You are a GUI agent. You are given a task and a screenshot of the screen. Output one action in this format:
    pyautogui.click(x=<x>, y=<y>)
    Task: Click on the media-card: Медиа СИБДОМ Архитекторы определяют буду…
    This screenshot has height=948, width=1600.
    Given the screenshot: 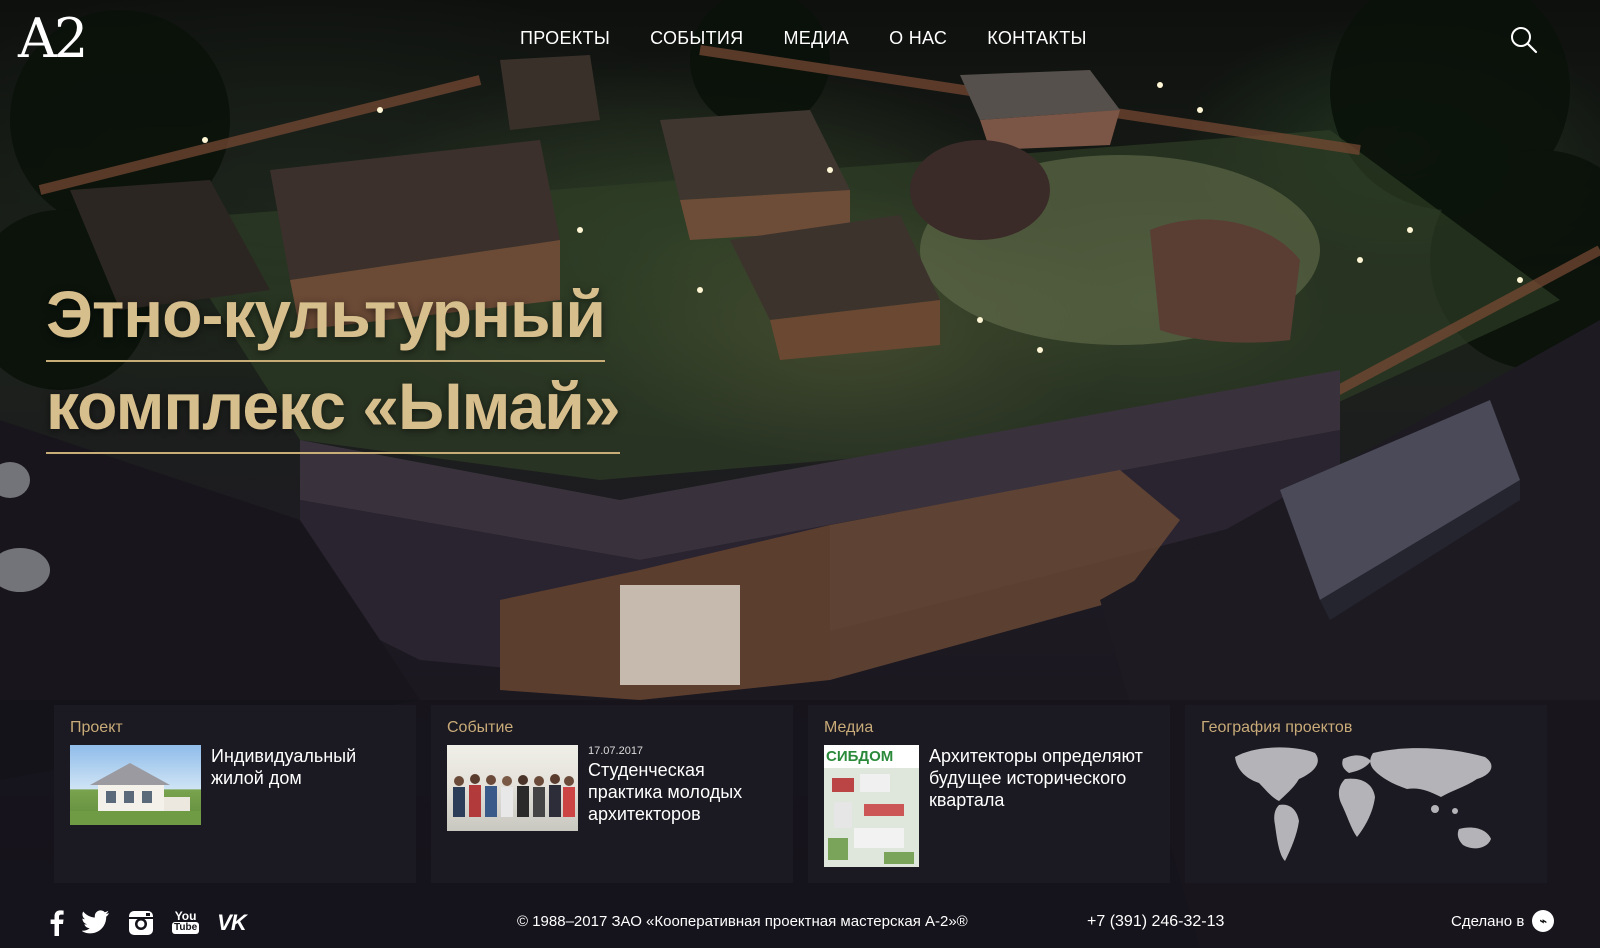 What is the action you would take?
    pyautogui.click(x=989, y=794)
    